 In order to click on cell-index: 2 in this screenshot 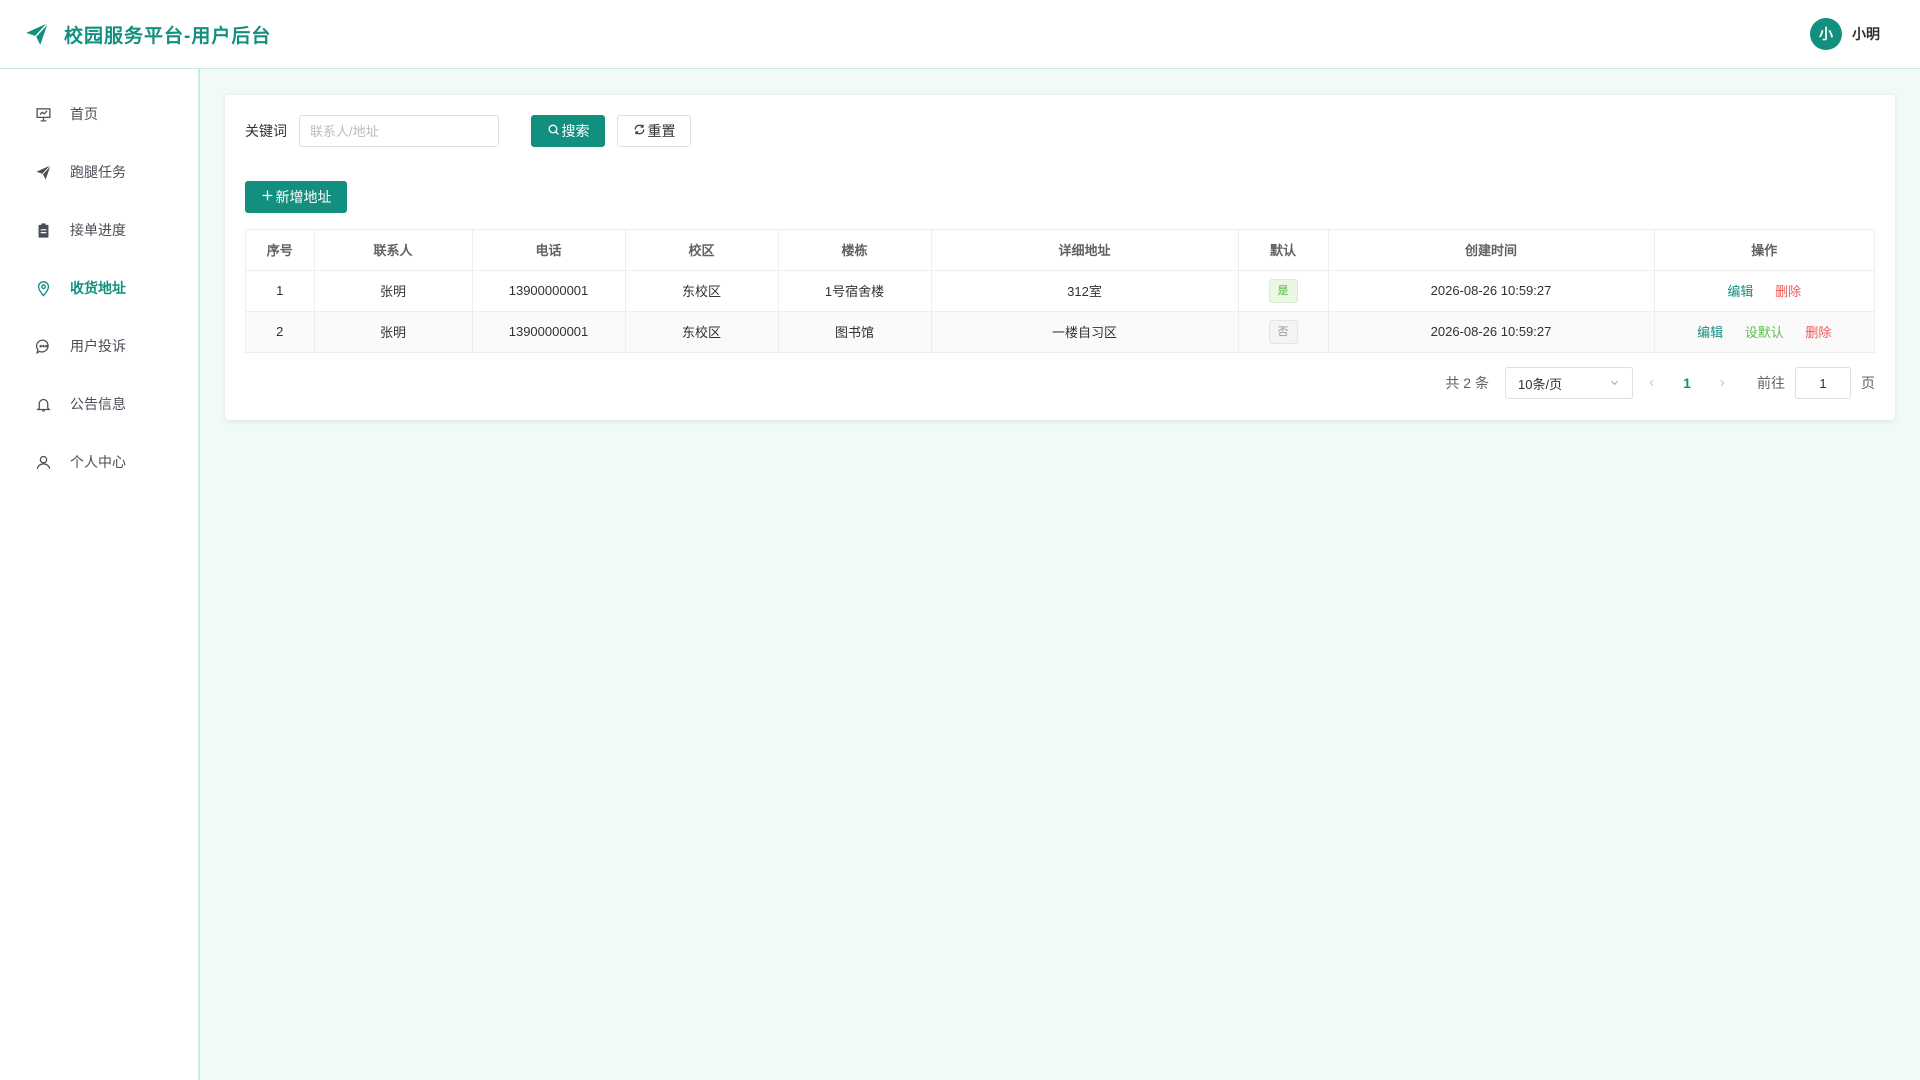, I will do `click(280, 331)`.